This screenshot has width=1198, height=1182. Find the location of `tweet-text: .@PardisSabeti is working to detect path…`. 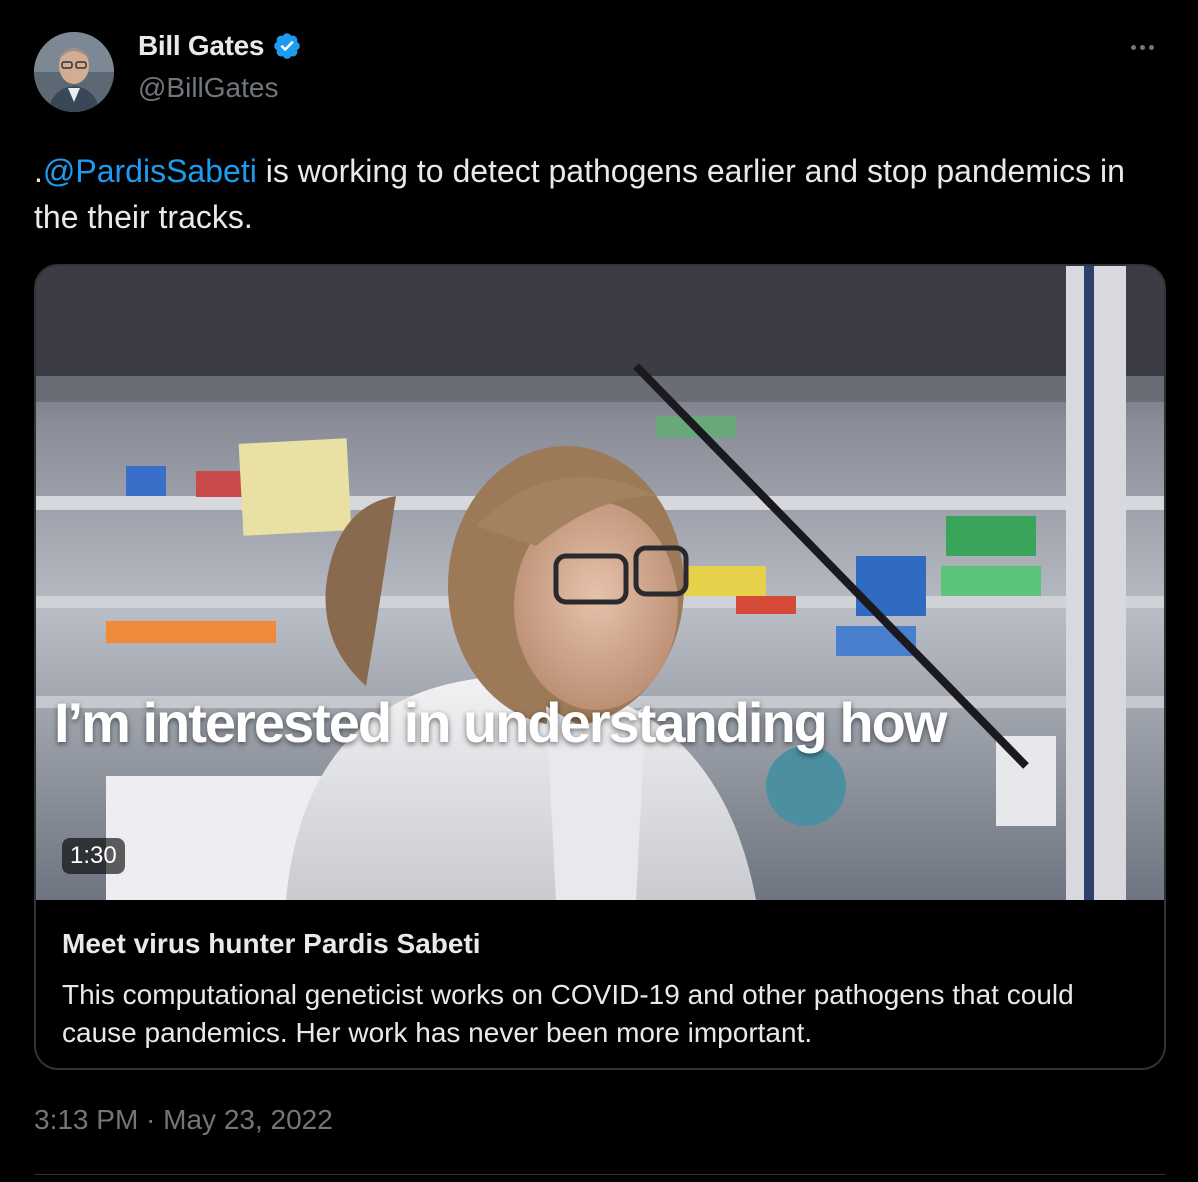

tweet-text: .@PardisSabeti is working to detect path… is located at coordinates (589, 194).